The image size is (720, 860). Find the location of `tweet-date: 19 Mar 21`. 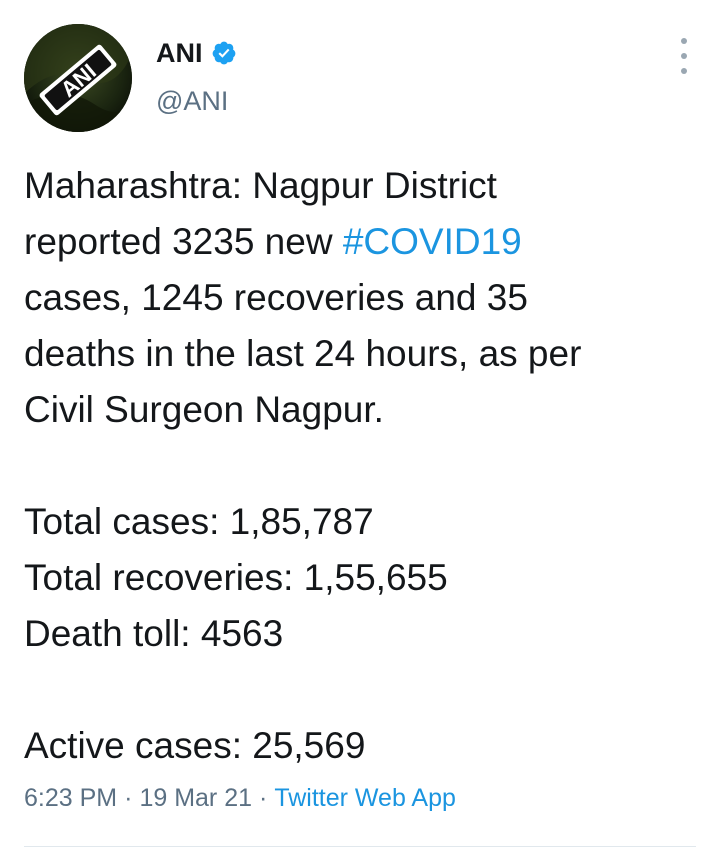

tweet-date: 19 Mar 21 is located at coordinates (195, 798).